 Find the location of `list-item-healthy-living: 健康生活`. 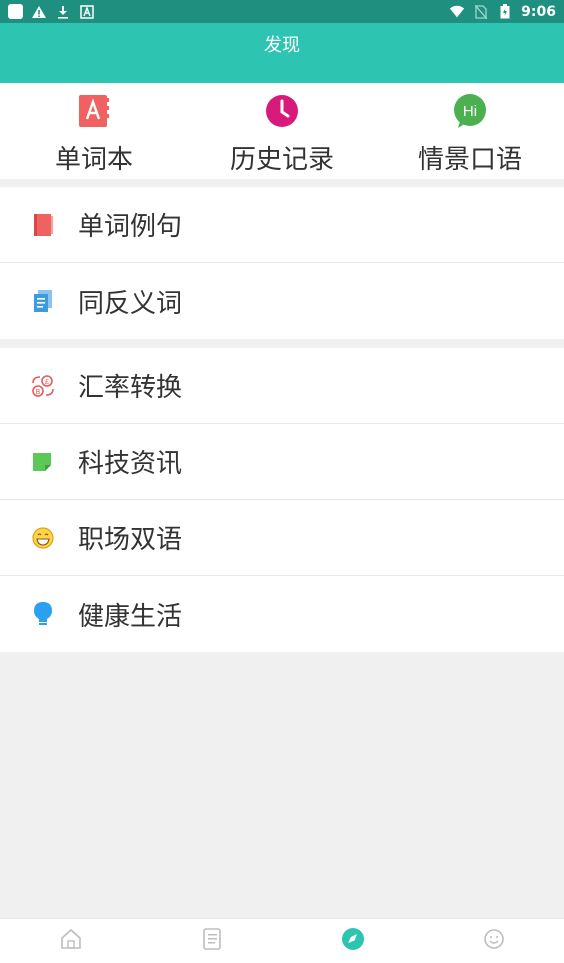

list-item-healthy-living: 健康生活 is located at coordinates (282, 614).